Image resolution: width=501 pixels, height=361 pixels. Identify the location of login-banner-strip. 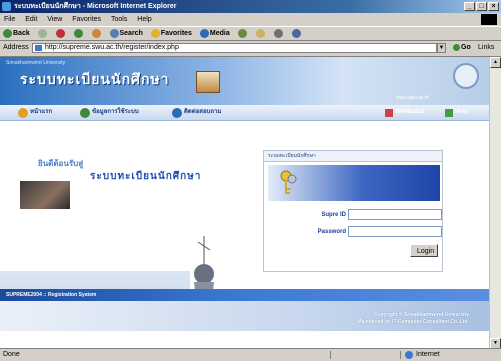
(354, 183).